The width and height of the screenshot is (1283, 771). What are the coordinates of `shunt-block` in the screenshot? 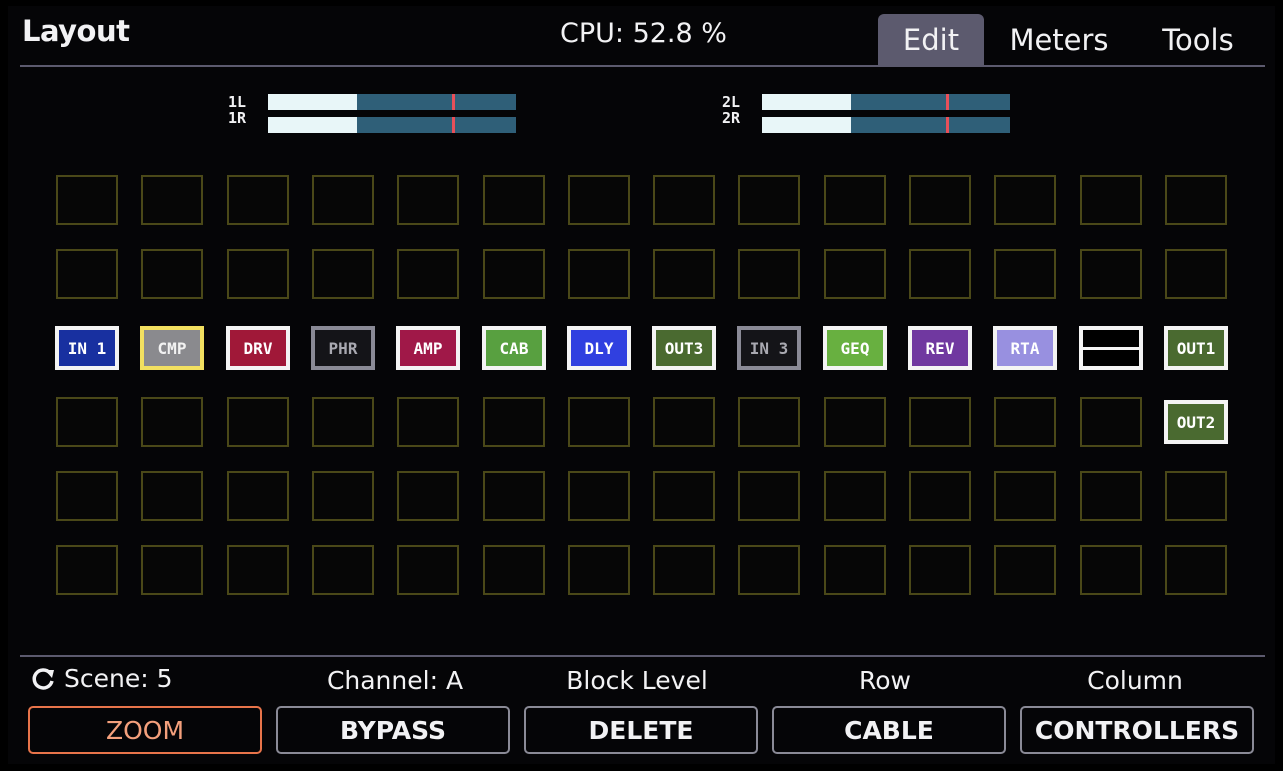 It's located at (1111, 348).